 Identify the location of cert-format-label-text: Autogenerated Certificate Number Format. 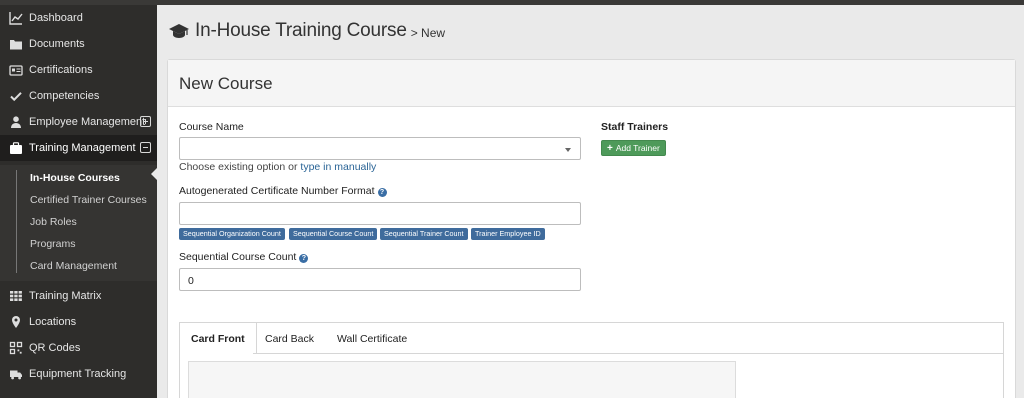
(277, 191).